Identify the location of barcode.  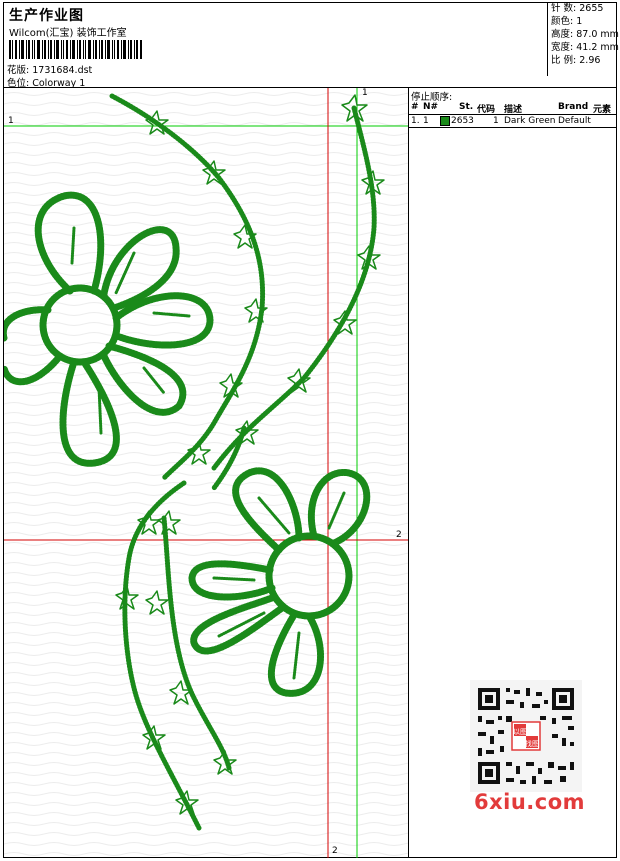
(75, 49).